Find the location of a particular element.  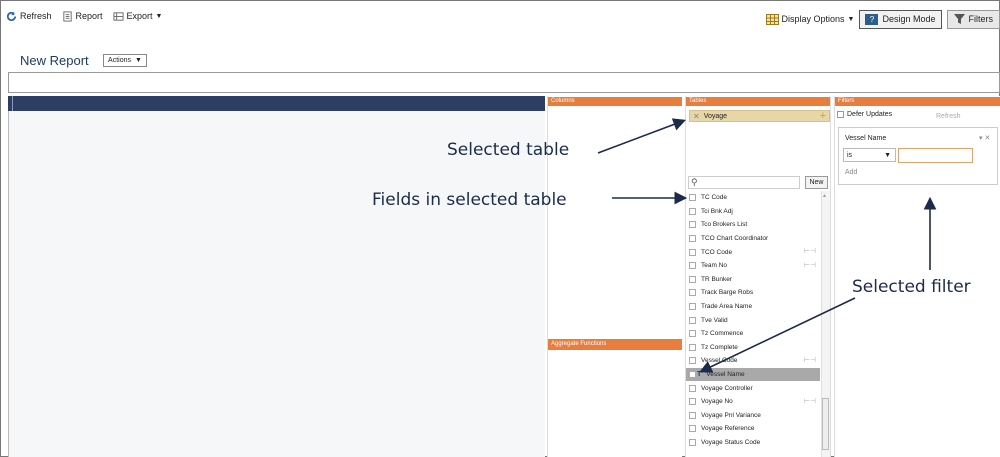

defer-updates-label: Defer Updates is located at coordinates (870, 114).